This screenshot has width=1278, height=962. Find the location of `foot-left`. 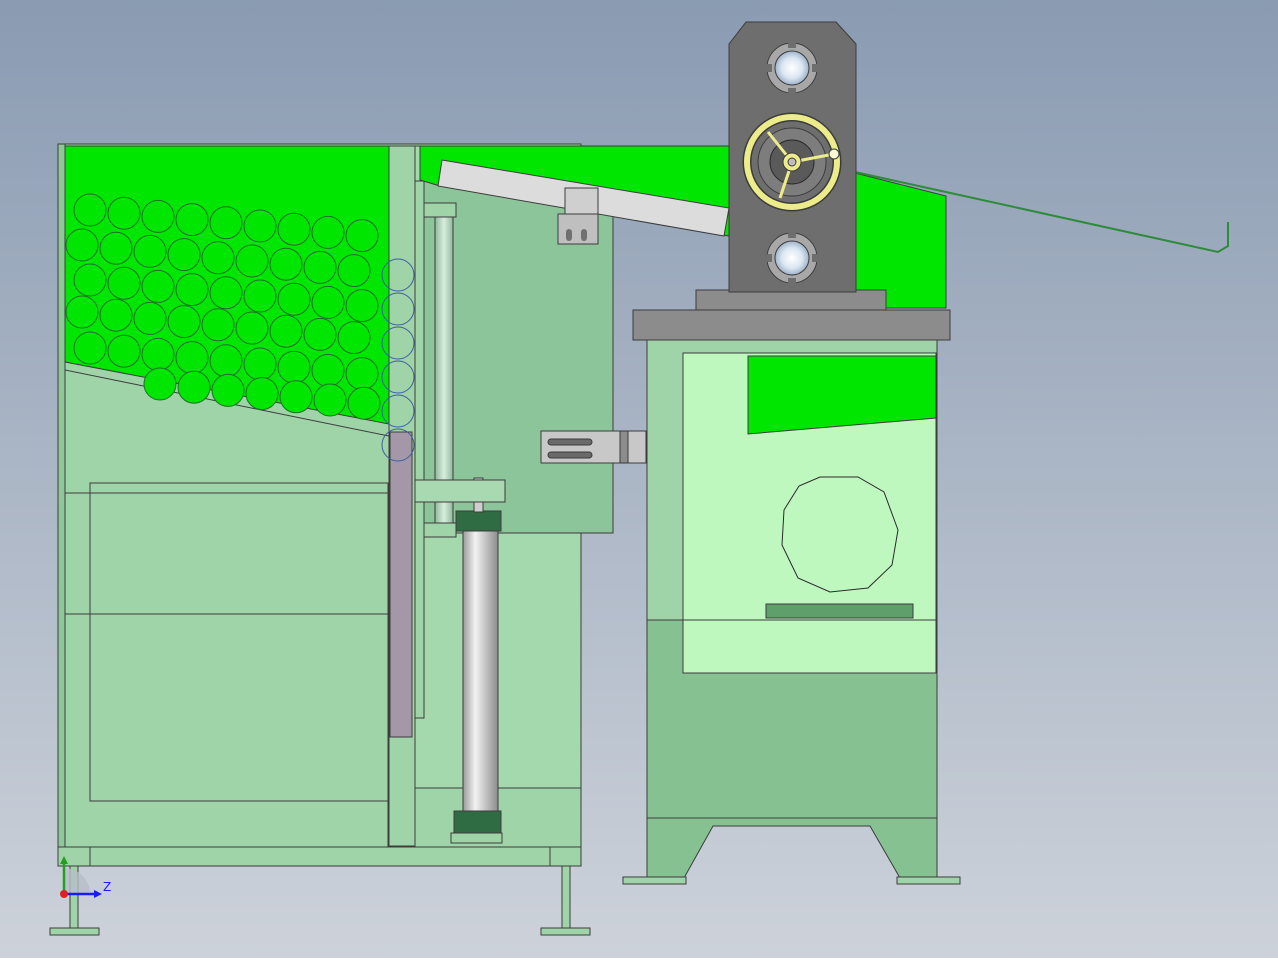

foot-left is located at coordinates (654, 880).